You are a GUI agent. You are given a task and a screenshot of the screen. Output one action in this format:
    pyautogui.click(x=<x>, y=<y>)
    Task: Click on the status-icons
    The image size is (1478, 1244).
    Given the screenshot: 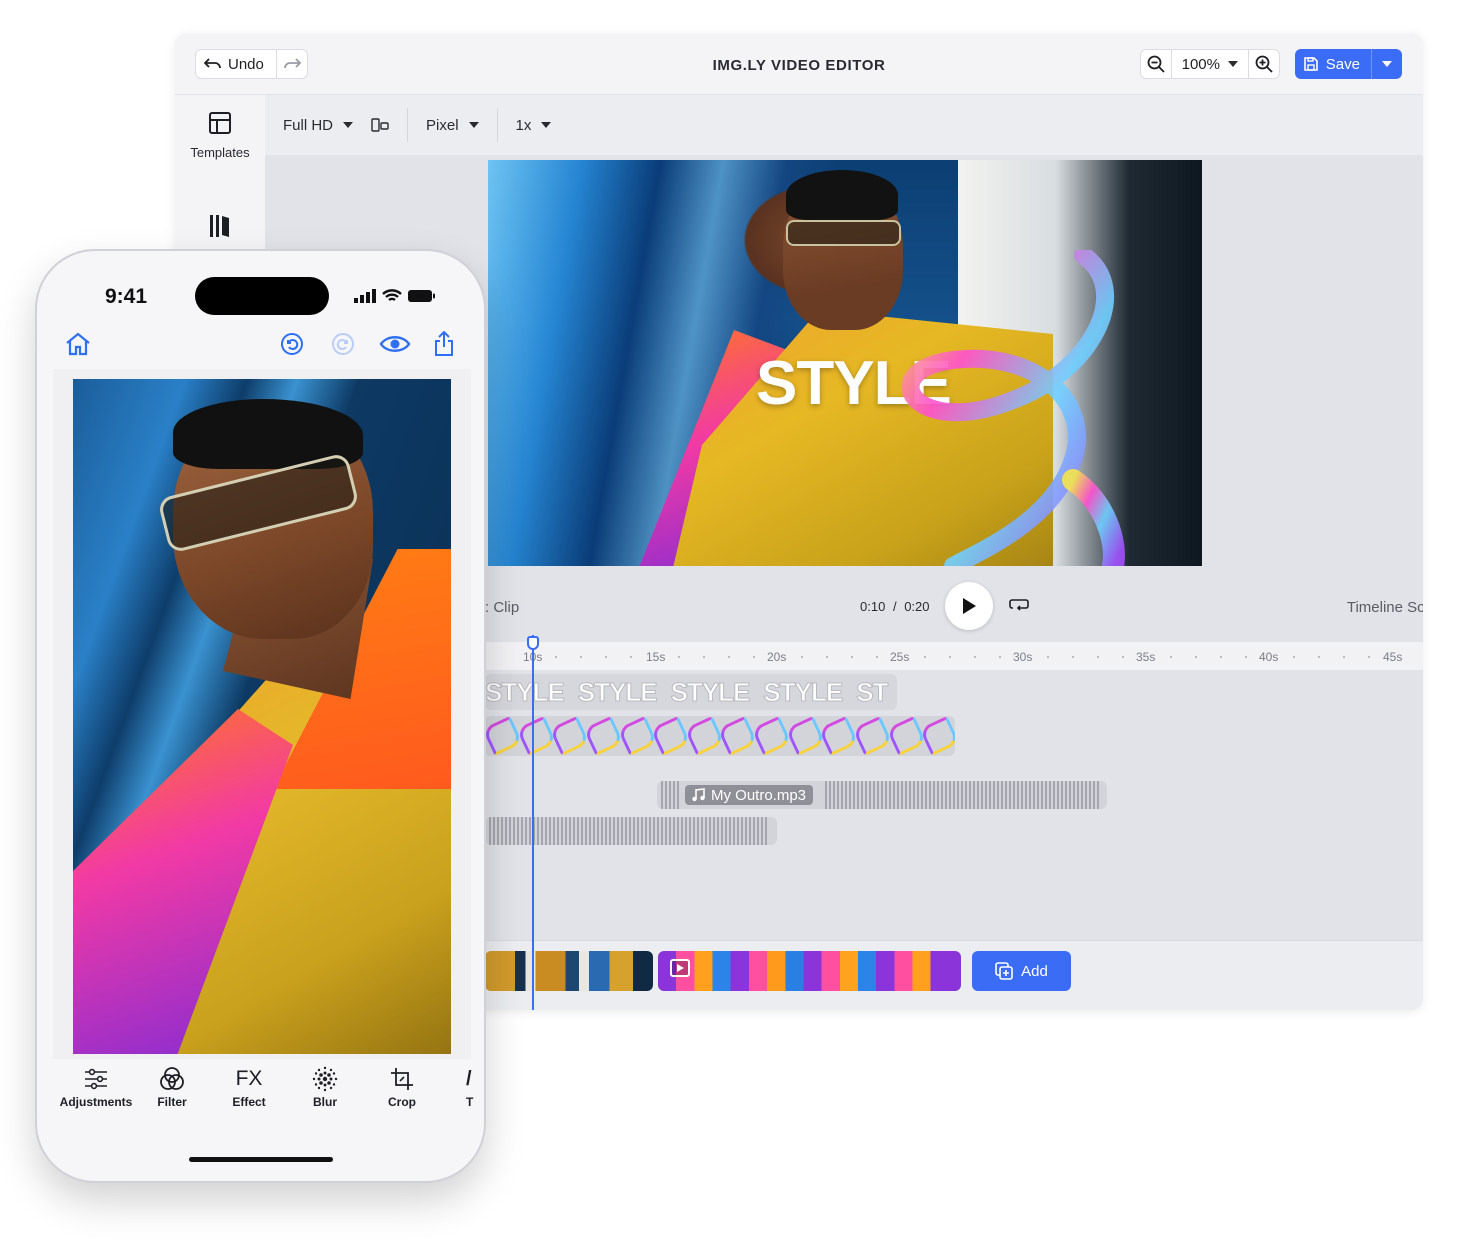 What is the action you would take?
    pyautogui.click(x=395, y=296)
    